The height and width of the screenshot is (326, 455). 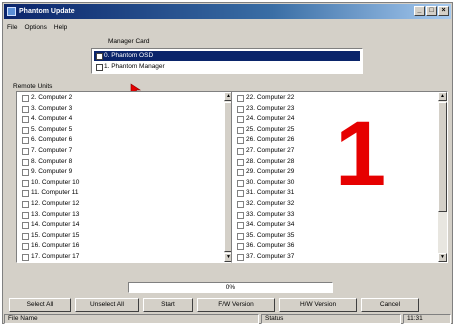 What do you see at coordinates (335, 98) in the screenshot?
I see `list-item: 22. Computer 22` at bounding box center [335, 98].